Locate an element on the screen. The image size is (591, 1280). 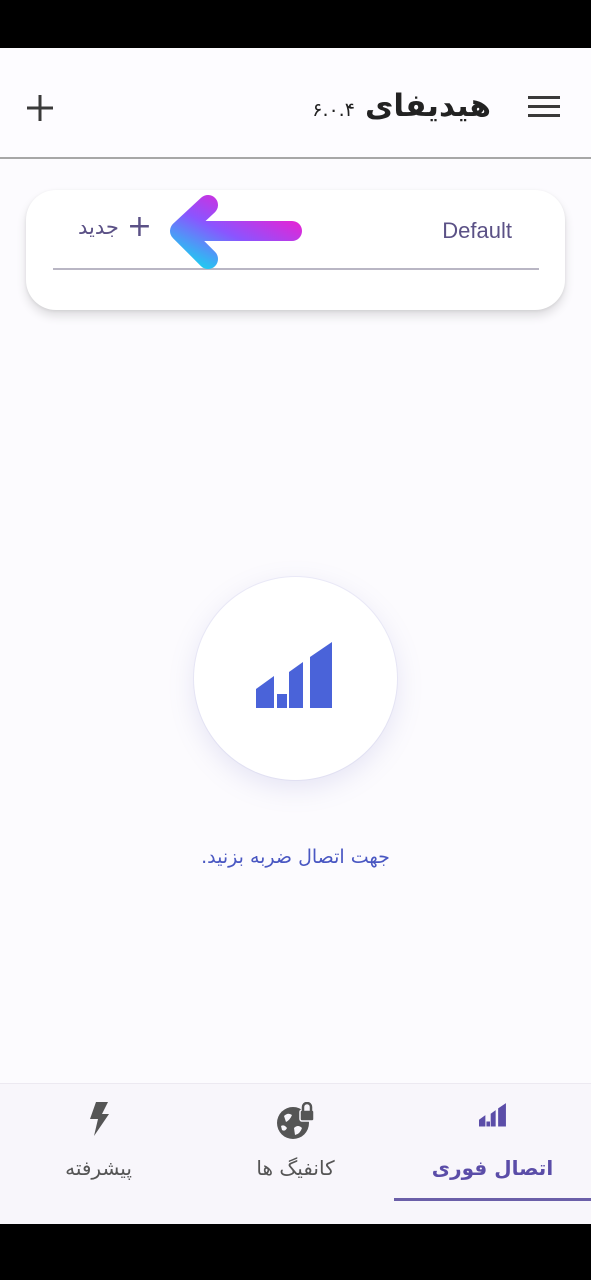
connect-button is located at coordinates (295, 678).